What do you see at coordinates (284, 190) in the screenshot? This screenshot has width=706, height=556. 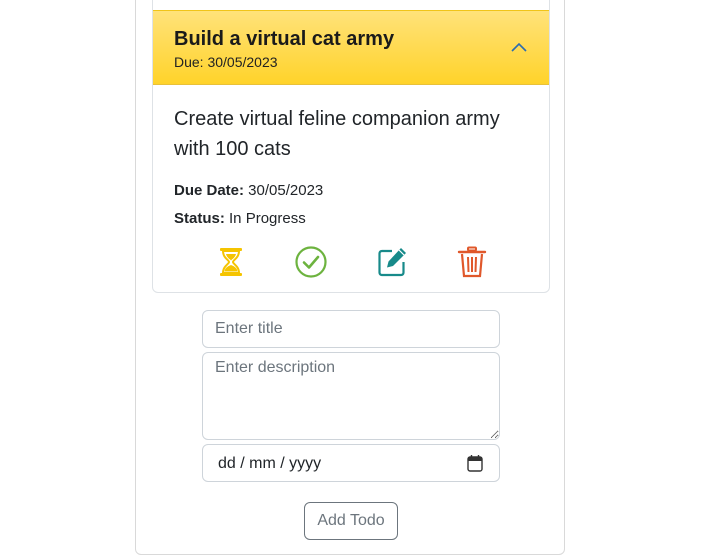 I see `due-date-value: 30/05/2023` at bounding box center [284, 190].